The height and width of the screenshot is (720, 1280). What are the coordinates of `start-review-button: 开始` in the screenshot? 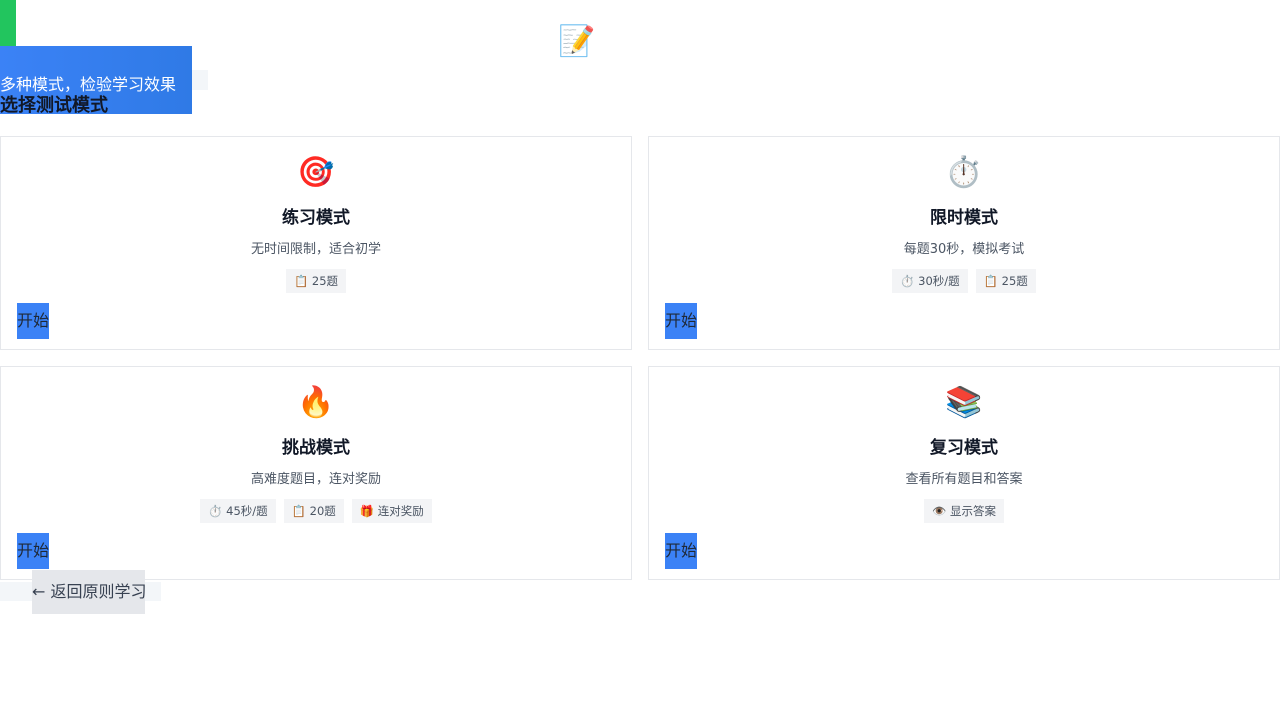 It's located at (681, 551).